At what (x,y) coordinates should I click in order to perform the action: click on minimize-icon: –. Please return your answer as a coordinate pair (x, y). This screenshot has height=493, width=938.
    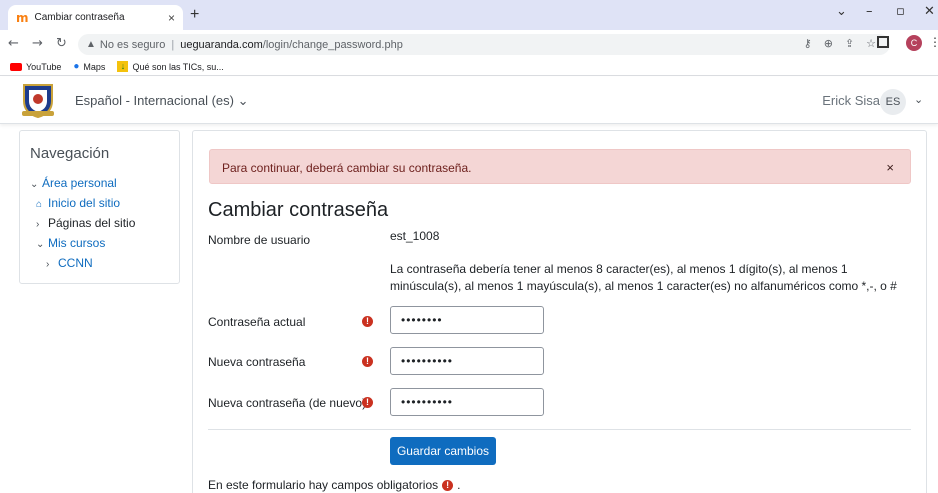
    Looking at the image, I should click on (869, 11).